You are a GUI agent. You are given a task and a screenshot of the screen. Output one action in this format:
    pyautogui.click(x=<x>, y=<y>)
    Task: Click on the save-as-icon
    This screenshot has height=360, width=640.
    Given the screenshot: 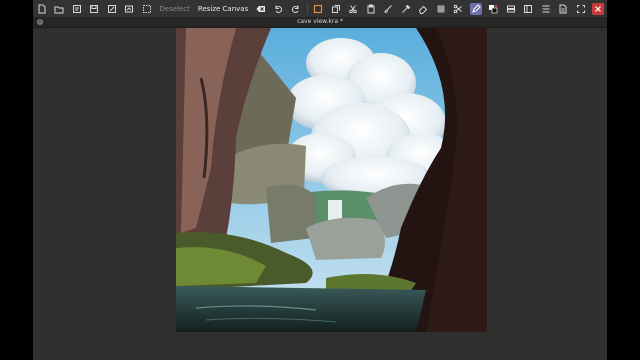 What is the action you would take?
    pyautogui.click(x=111, y=9)
    